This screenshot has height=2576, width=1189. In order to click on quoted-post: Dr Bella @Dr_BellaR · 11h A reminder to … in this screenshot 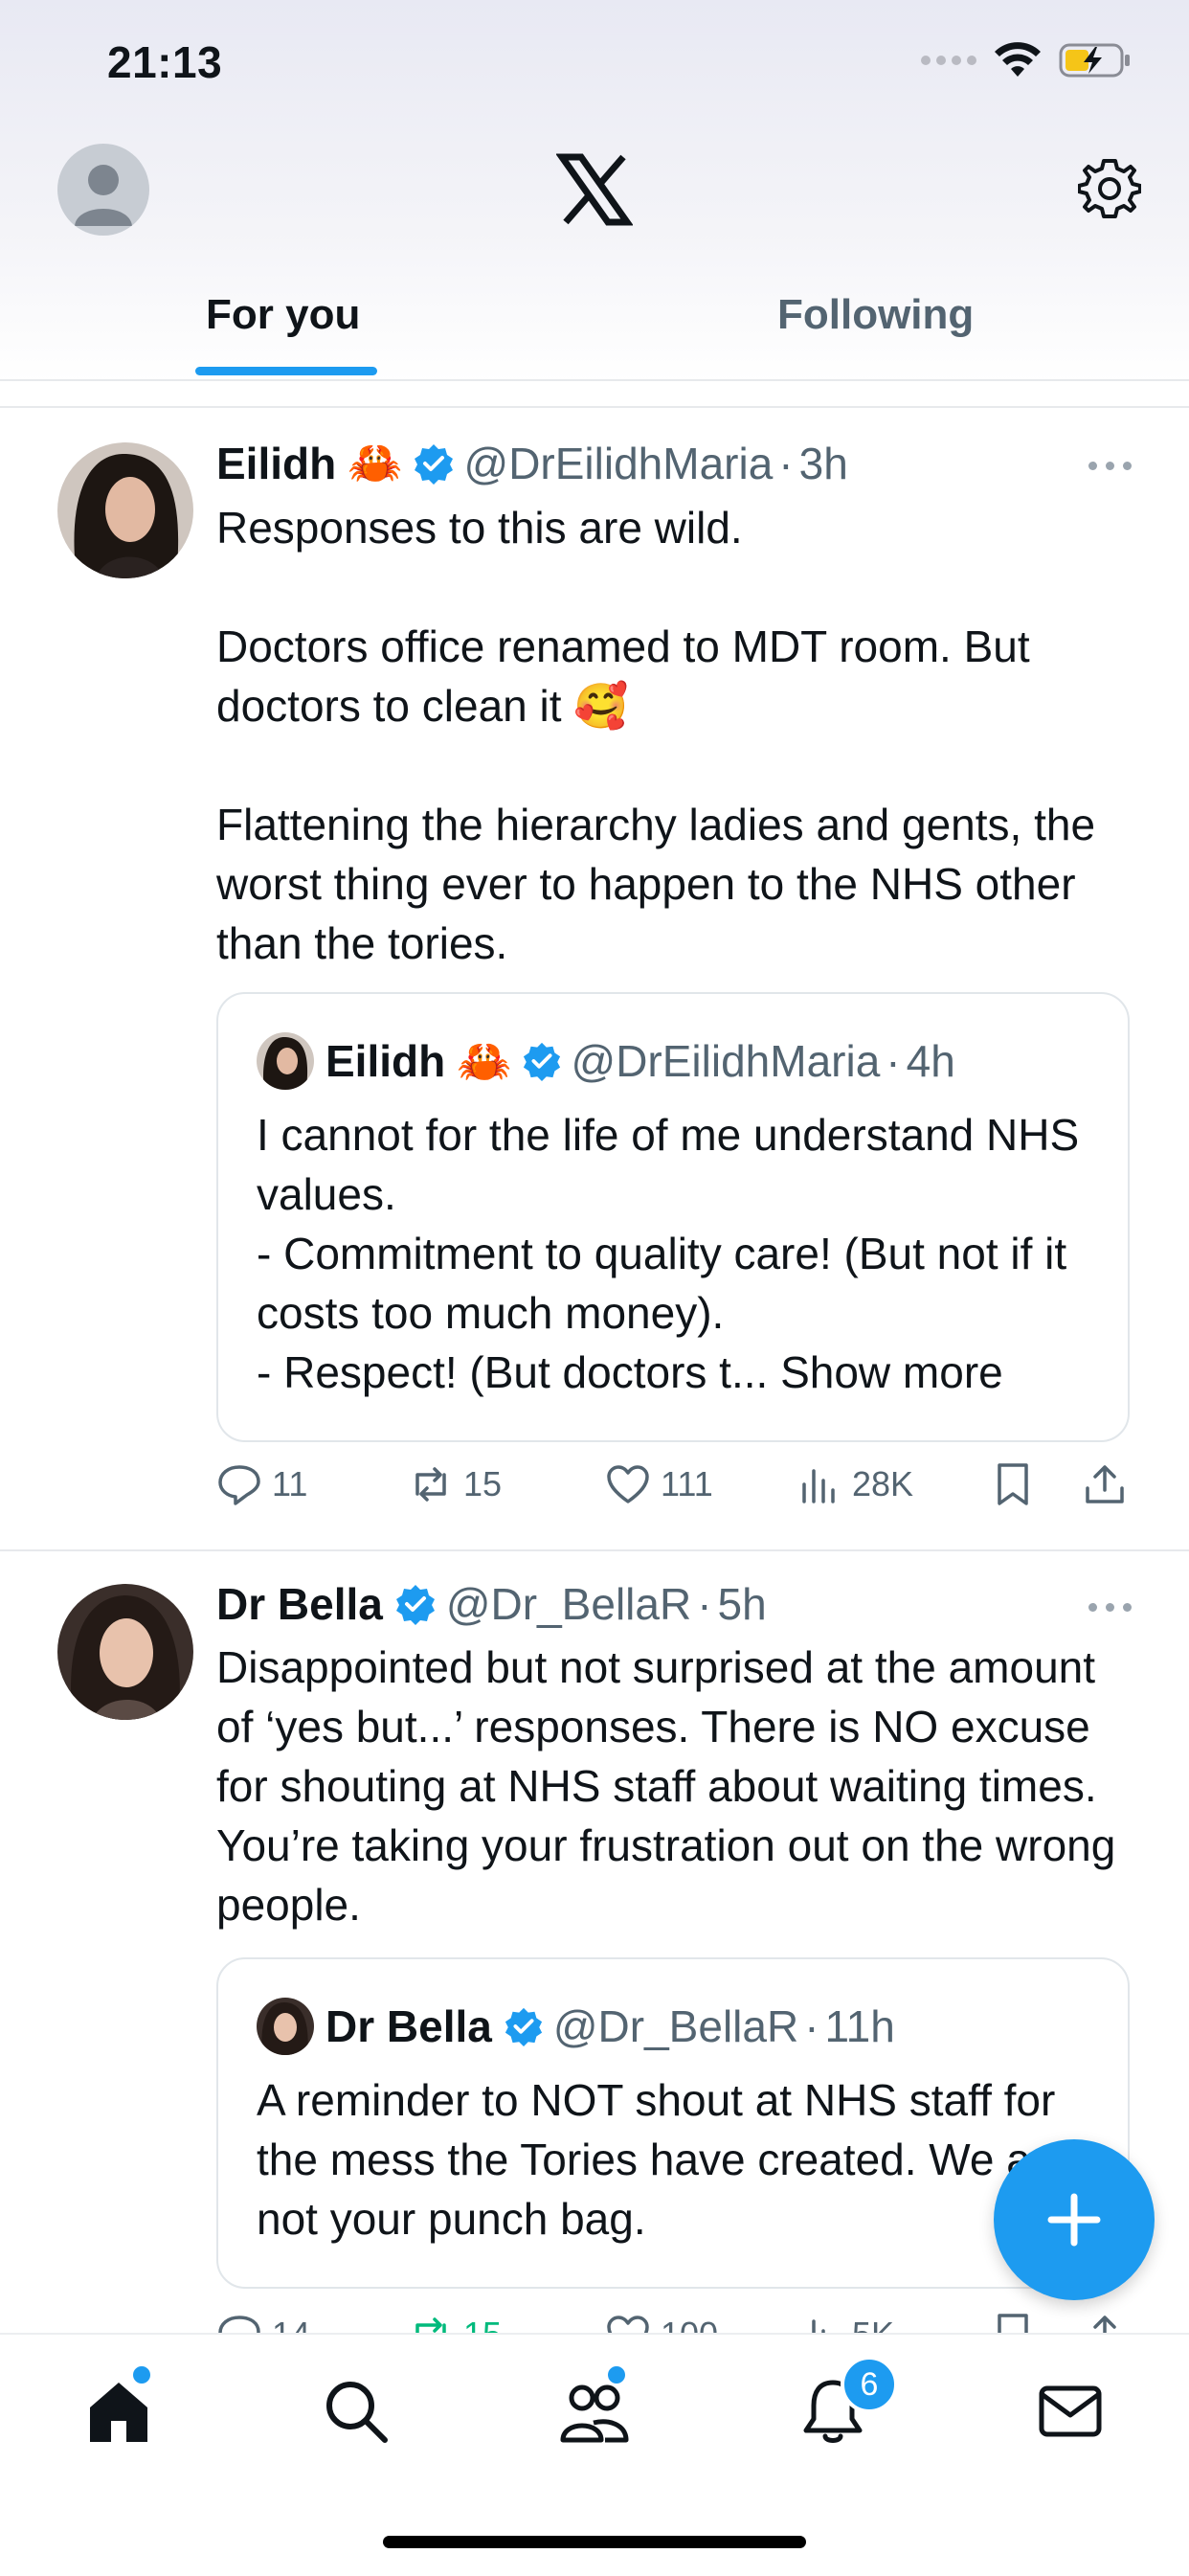, I will do `click(673, 2123)`.